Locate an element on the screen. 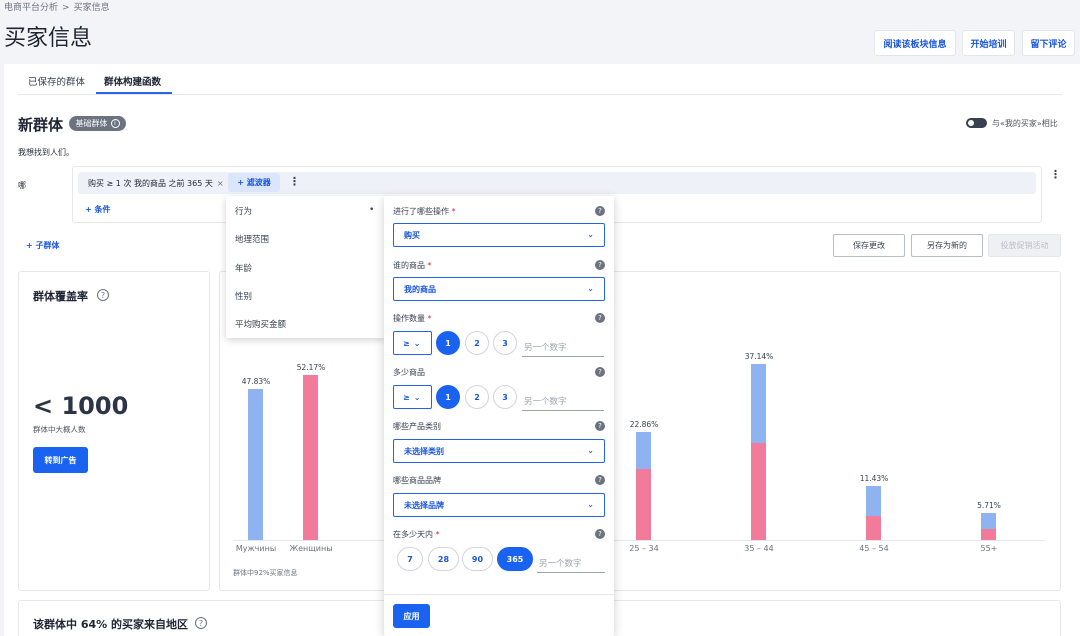  product-owner-label: 谁的商品 * is located at coordinates (412, 265).